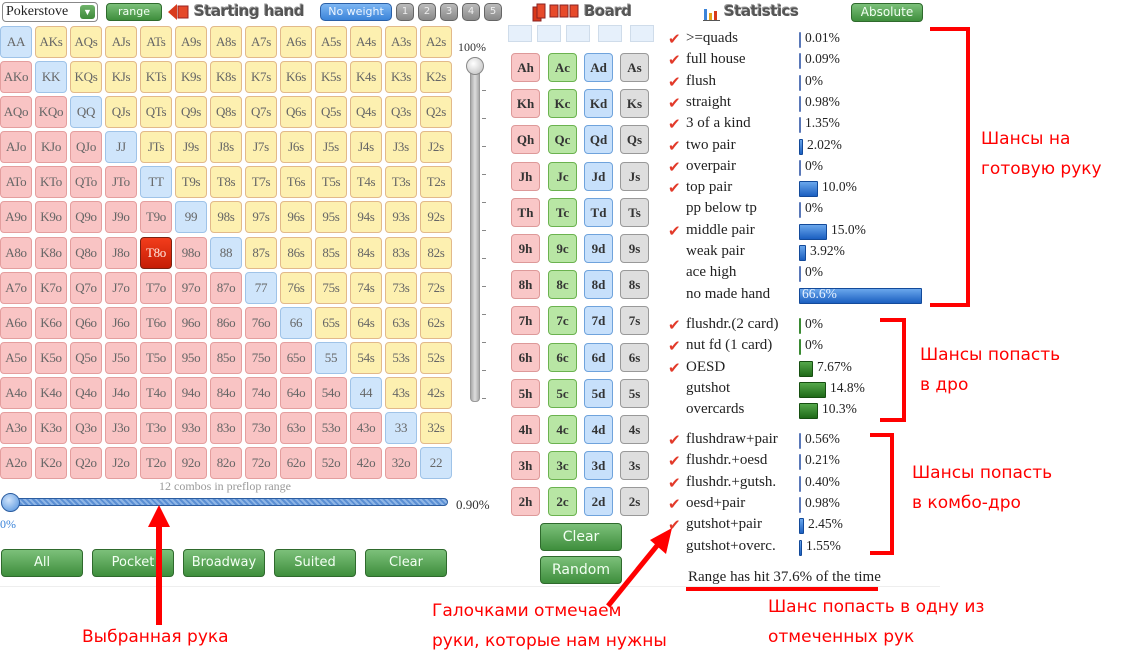 This screenshot has height=669, width=1126. What do you see at coordinates (331, 463) in the screenshot?
I see `hand-cell-52o: 52o` at bounding box center [331, 463].